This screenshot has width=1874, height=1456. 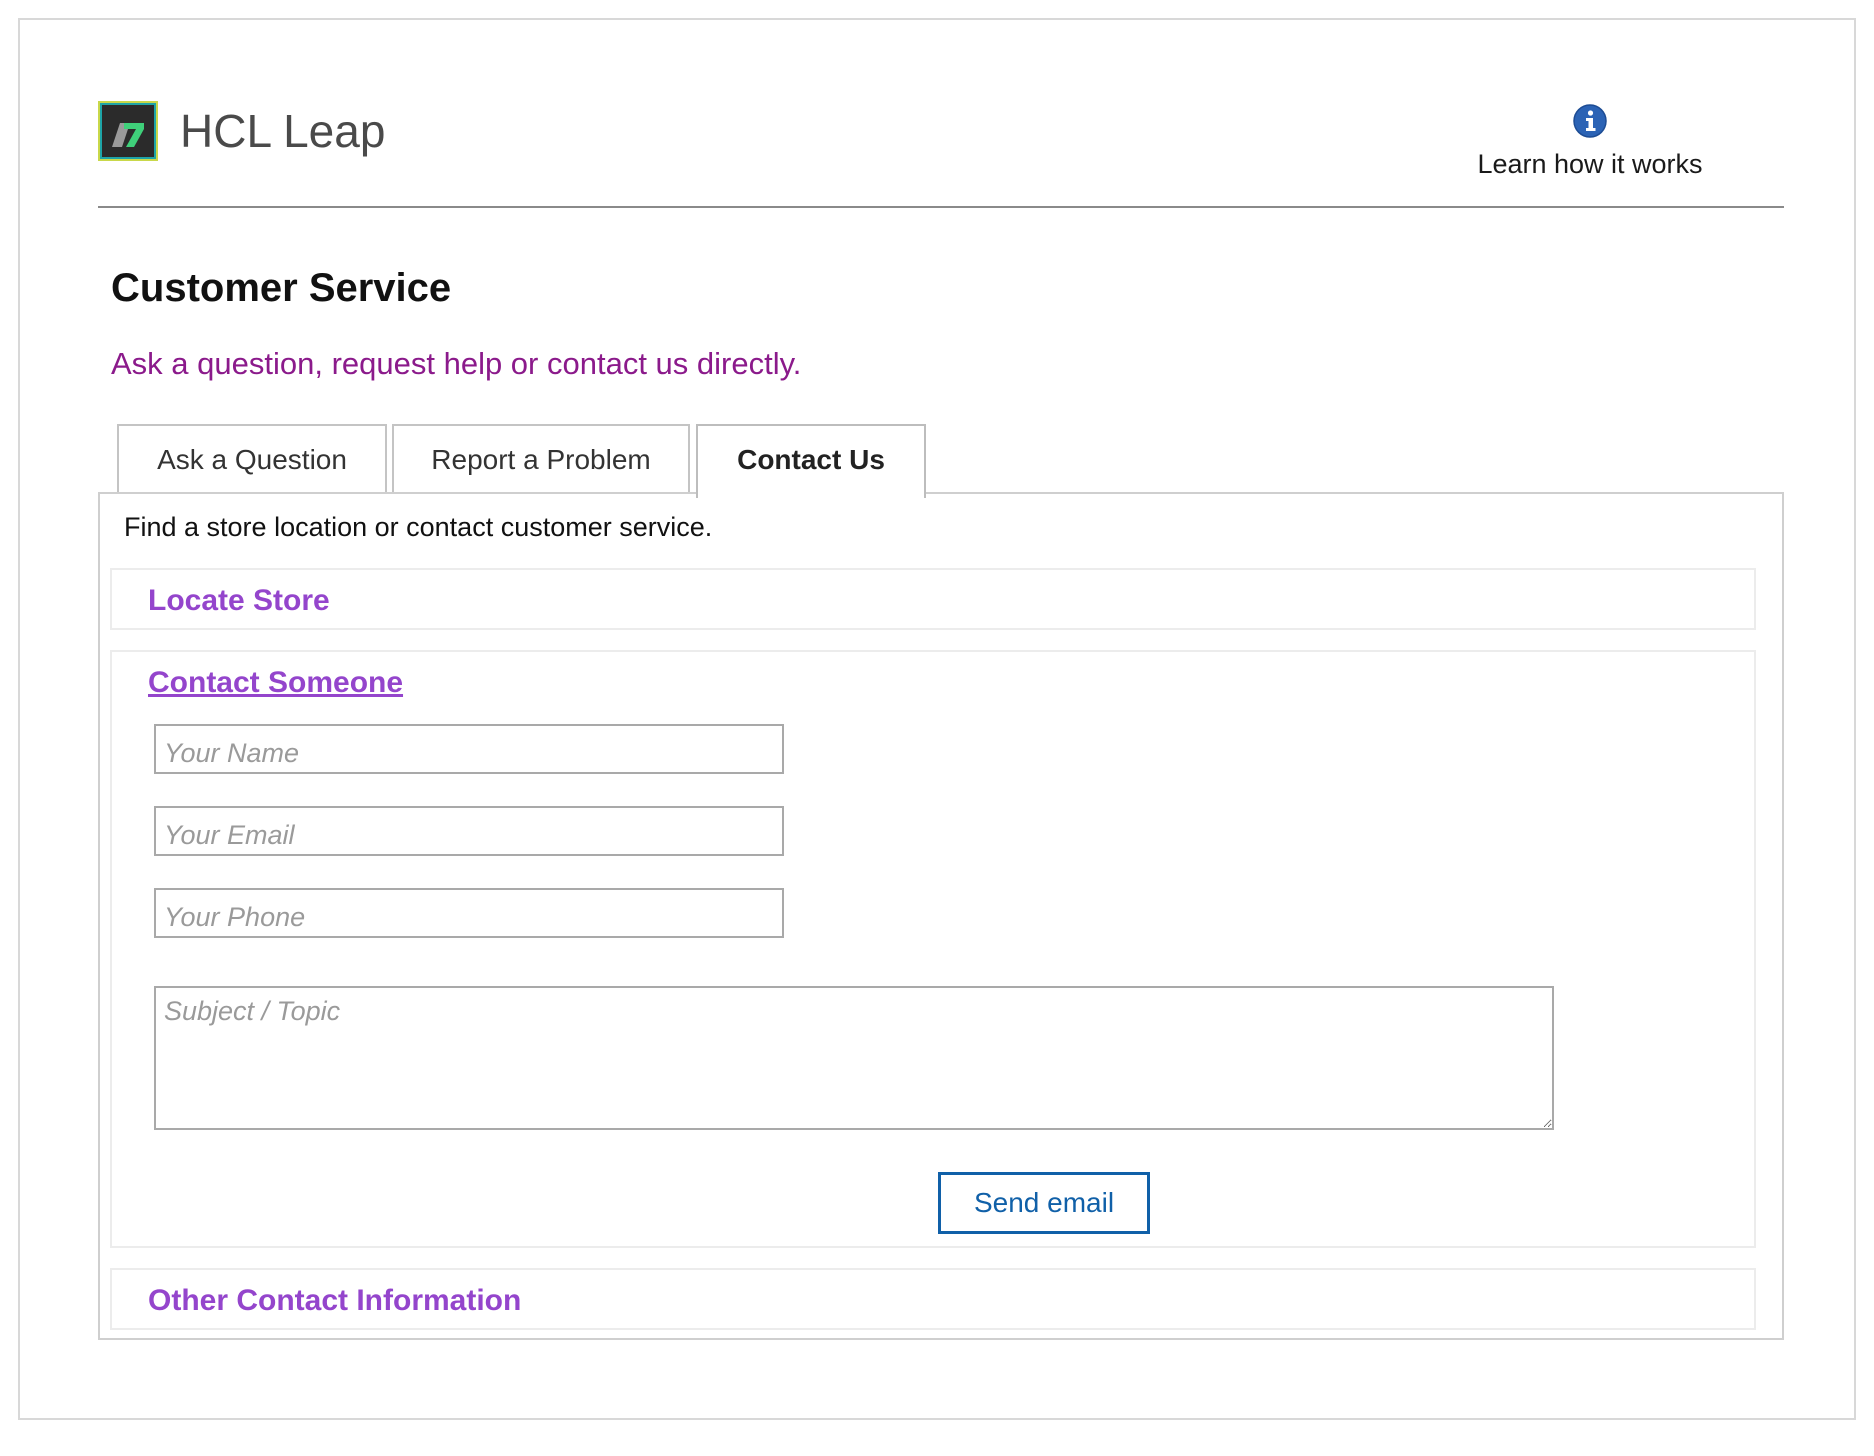 What do you see at coordinates (334, 1301) in the screenshot?
I see `other-contact-information-header: Other Contact Information` at bounding box center [334, 1301].